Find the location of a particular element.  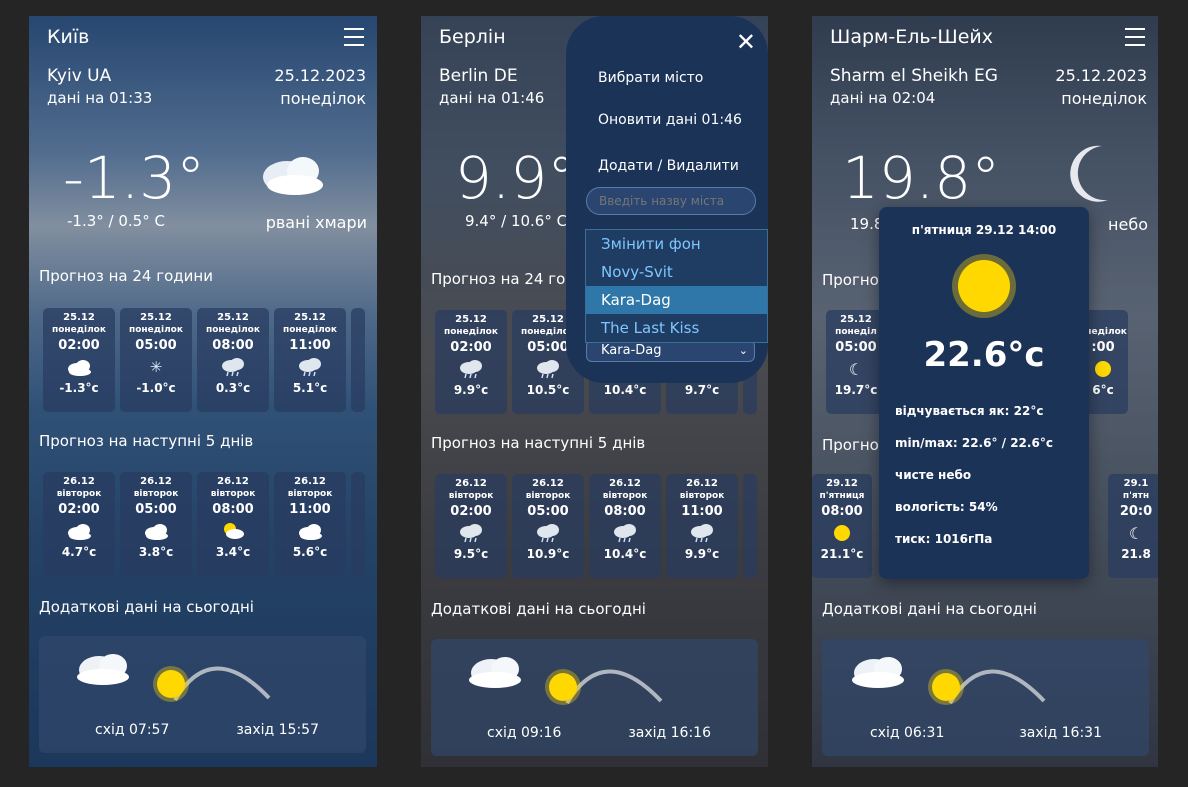

daily-title: Прогноз на наступні 5 днів is located at coordinates (146, 441).